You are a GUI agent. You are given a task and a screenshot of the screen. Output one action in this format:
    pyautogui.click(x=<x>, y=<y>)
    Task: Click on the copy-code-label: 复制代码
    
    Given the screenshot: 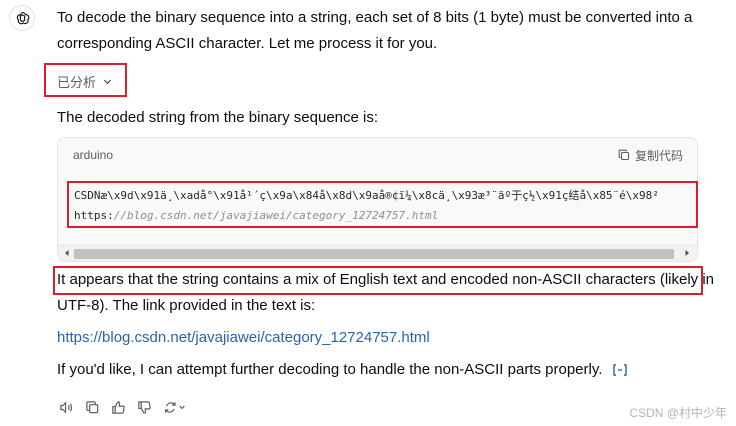 What is the action you would take?
    pyautogui.click(x=658, y=155)
    